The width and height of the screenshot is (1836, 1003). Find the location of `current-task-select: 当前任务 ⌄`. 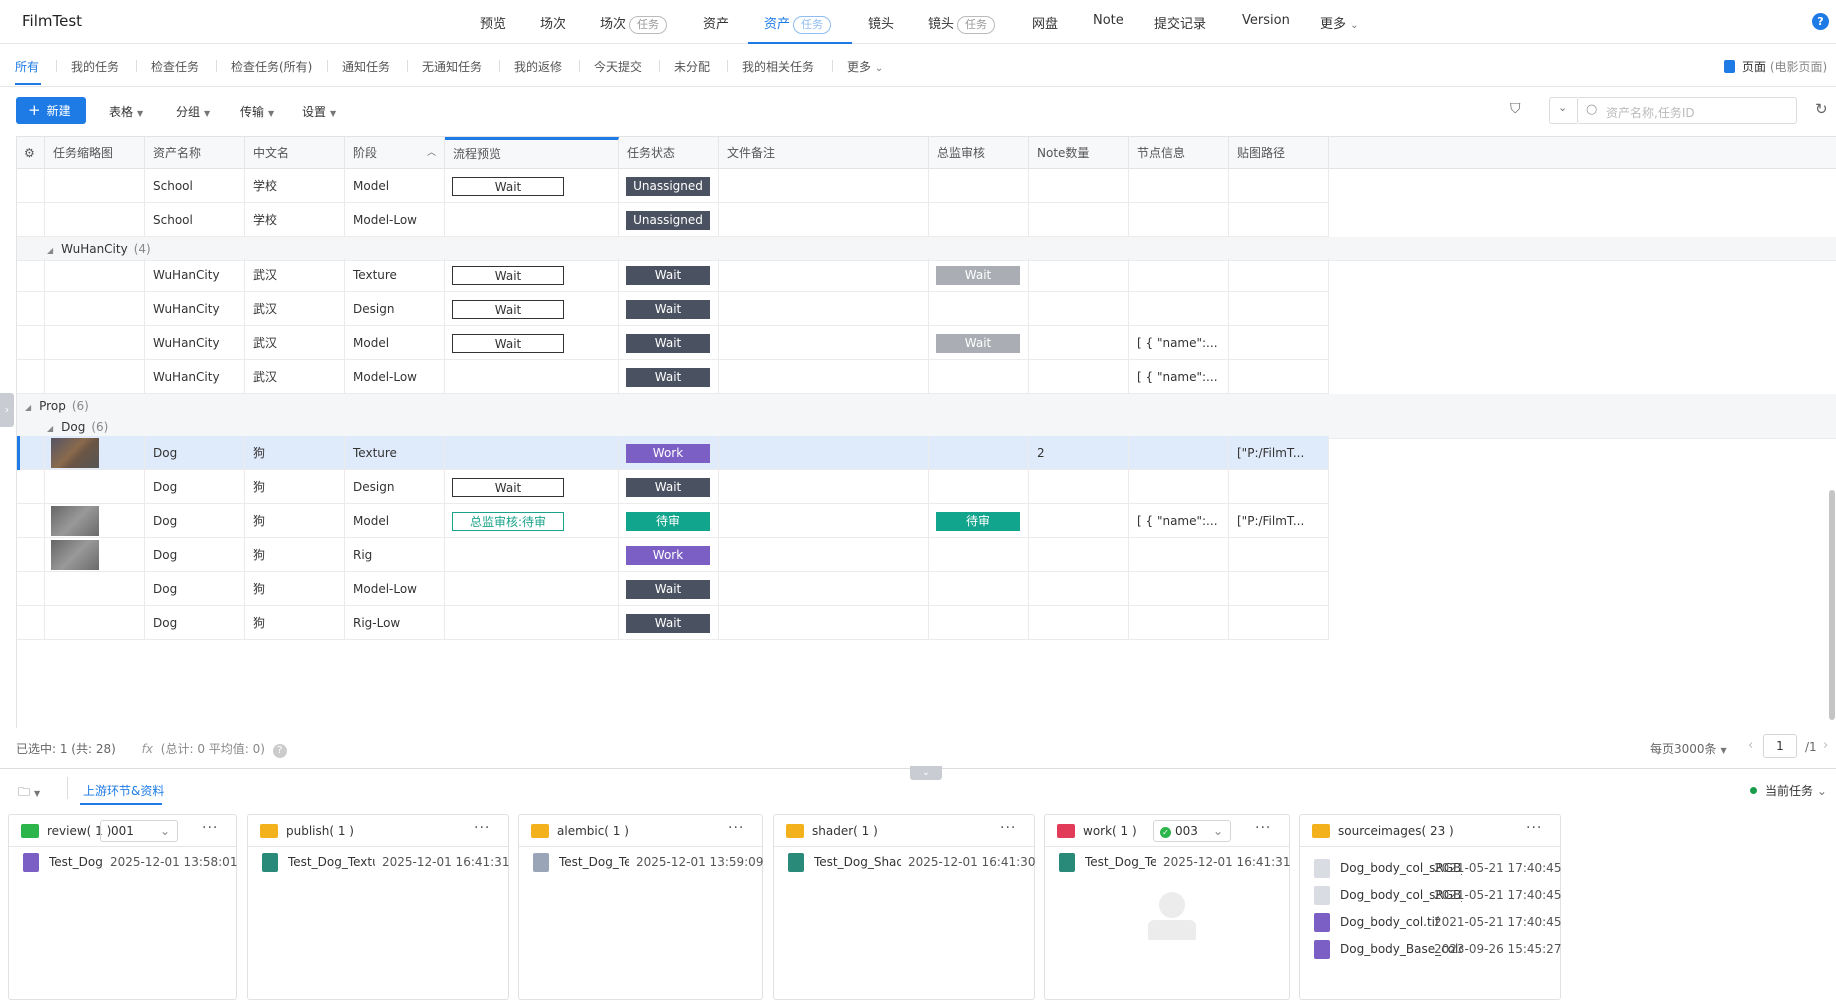

current-task-select: 当前任务 ⌄ is located at coordinates (1788, 790).